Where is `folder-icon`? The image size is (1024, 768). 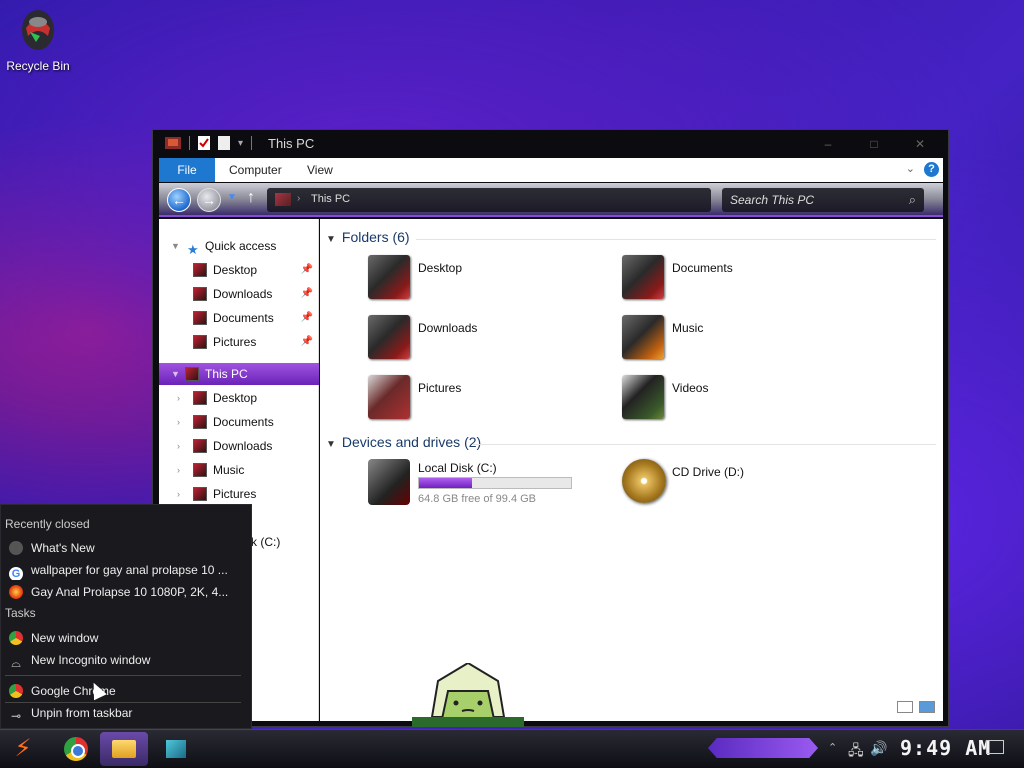 folder-icon is located at coordinates (124, 749).